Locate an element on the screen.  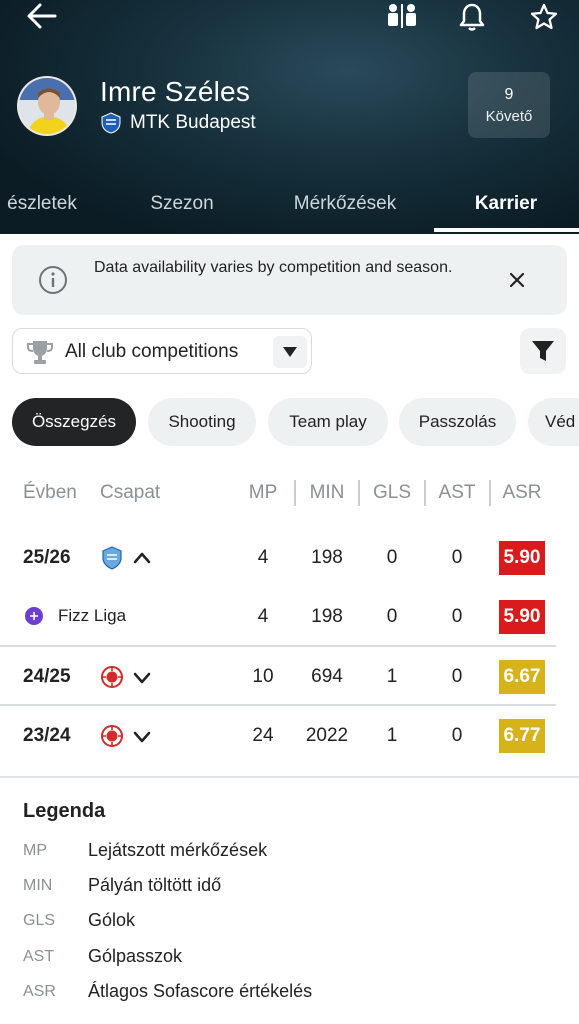
header-team: Csapat is located at coordinates (130, 492).